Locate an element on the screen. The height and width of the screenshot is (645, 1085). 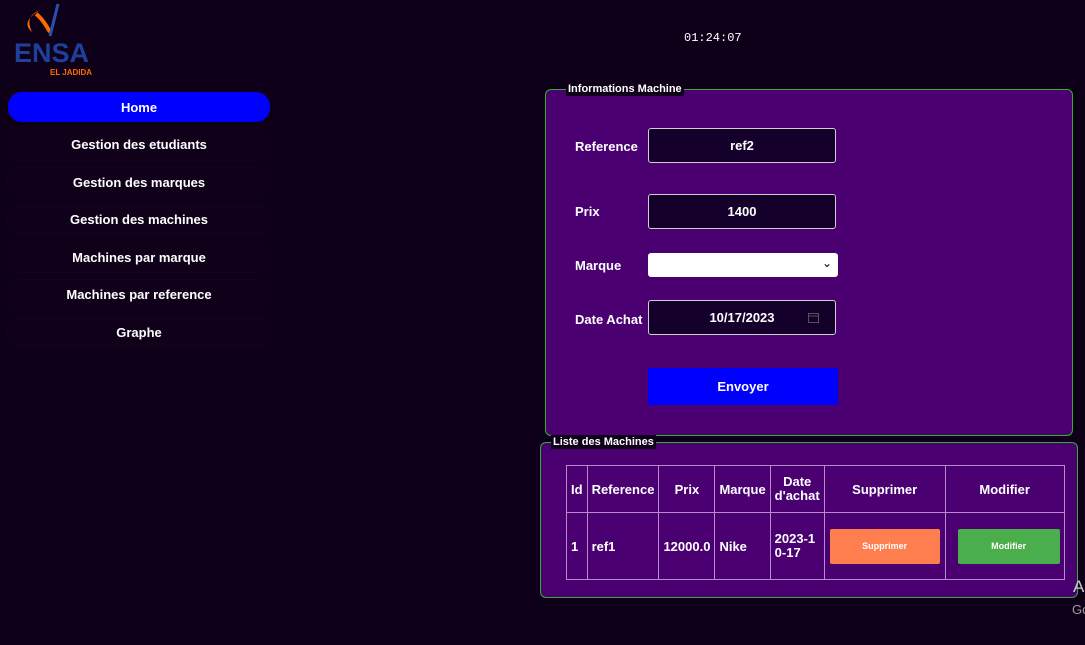
nav-gestion-etudiants: Gestion des etudiants is located at coordinates (139, 144).